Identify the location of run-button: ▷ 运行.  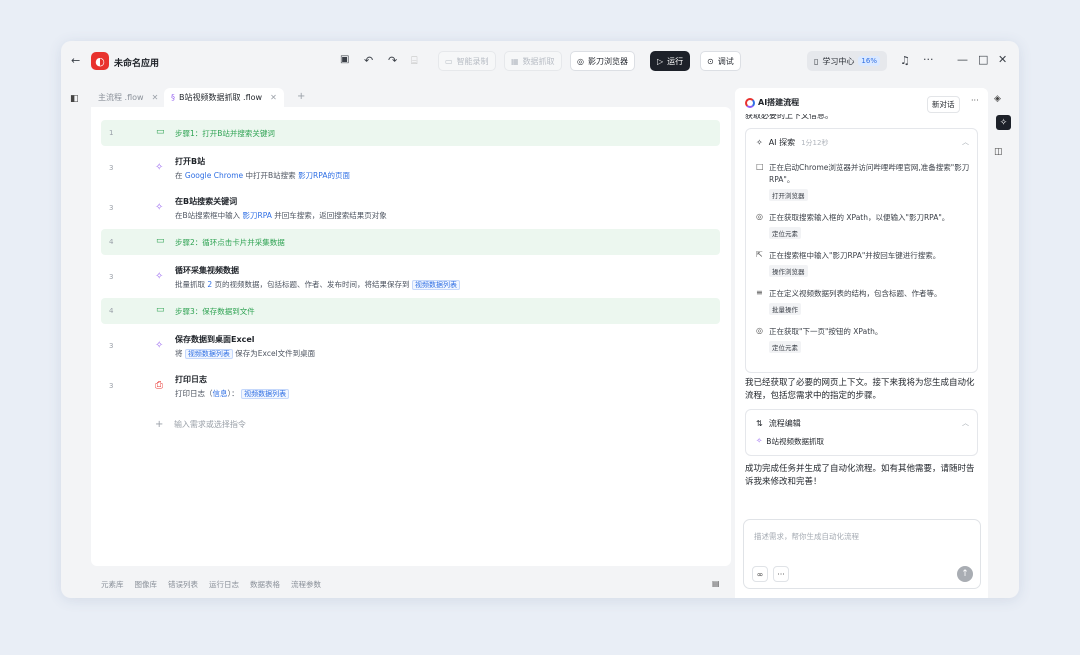
(670, 61).